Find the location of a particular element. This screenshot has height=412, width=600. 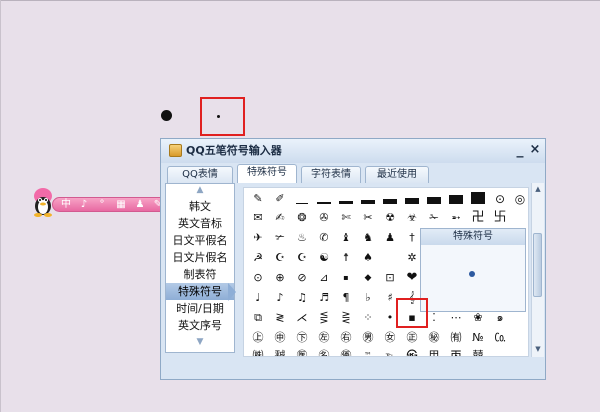

symbol-cell: ㊣ is located at coordinates (412, 338).